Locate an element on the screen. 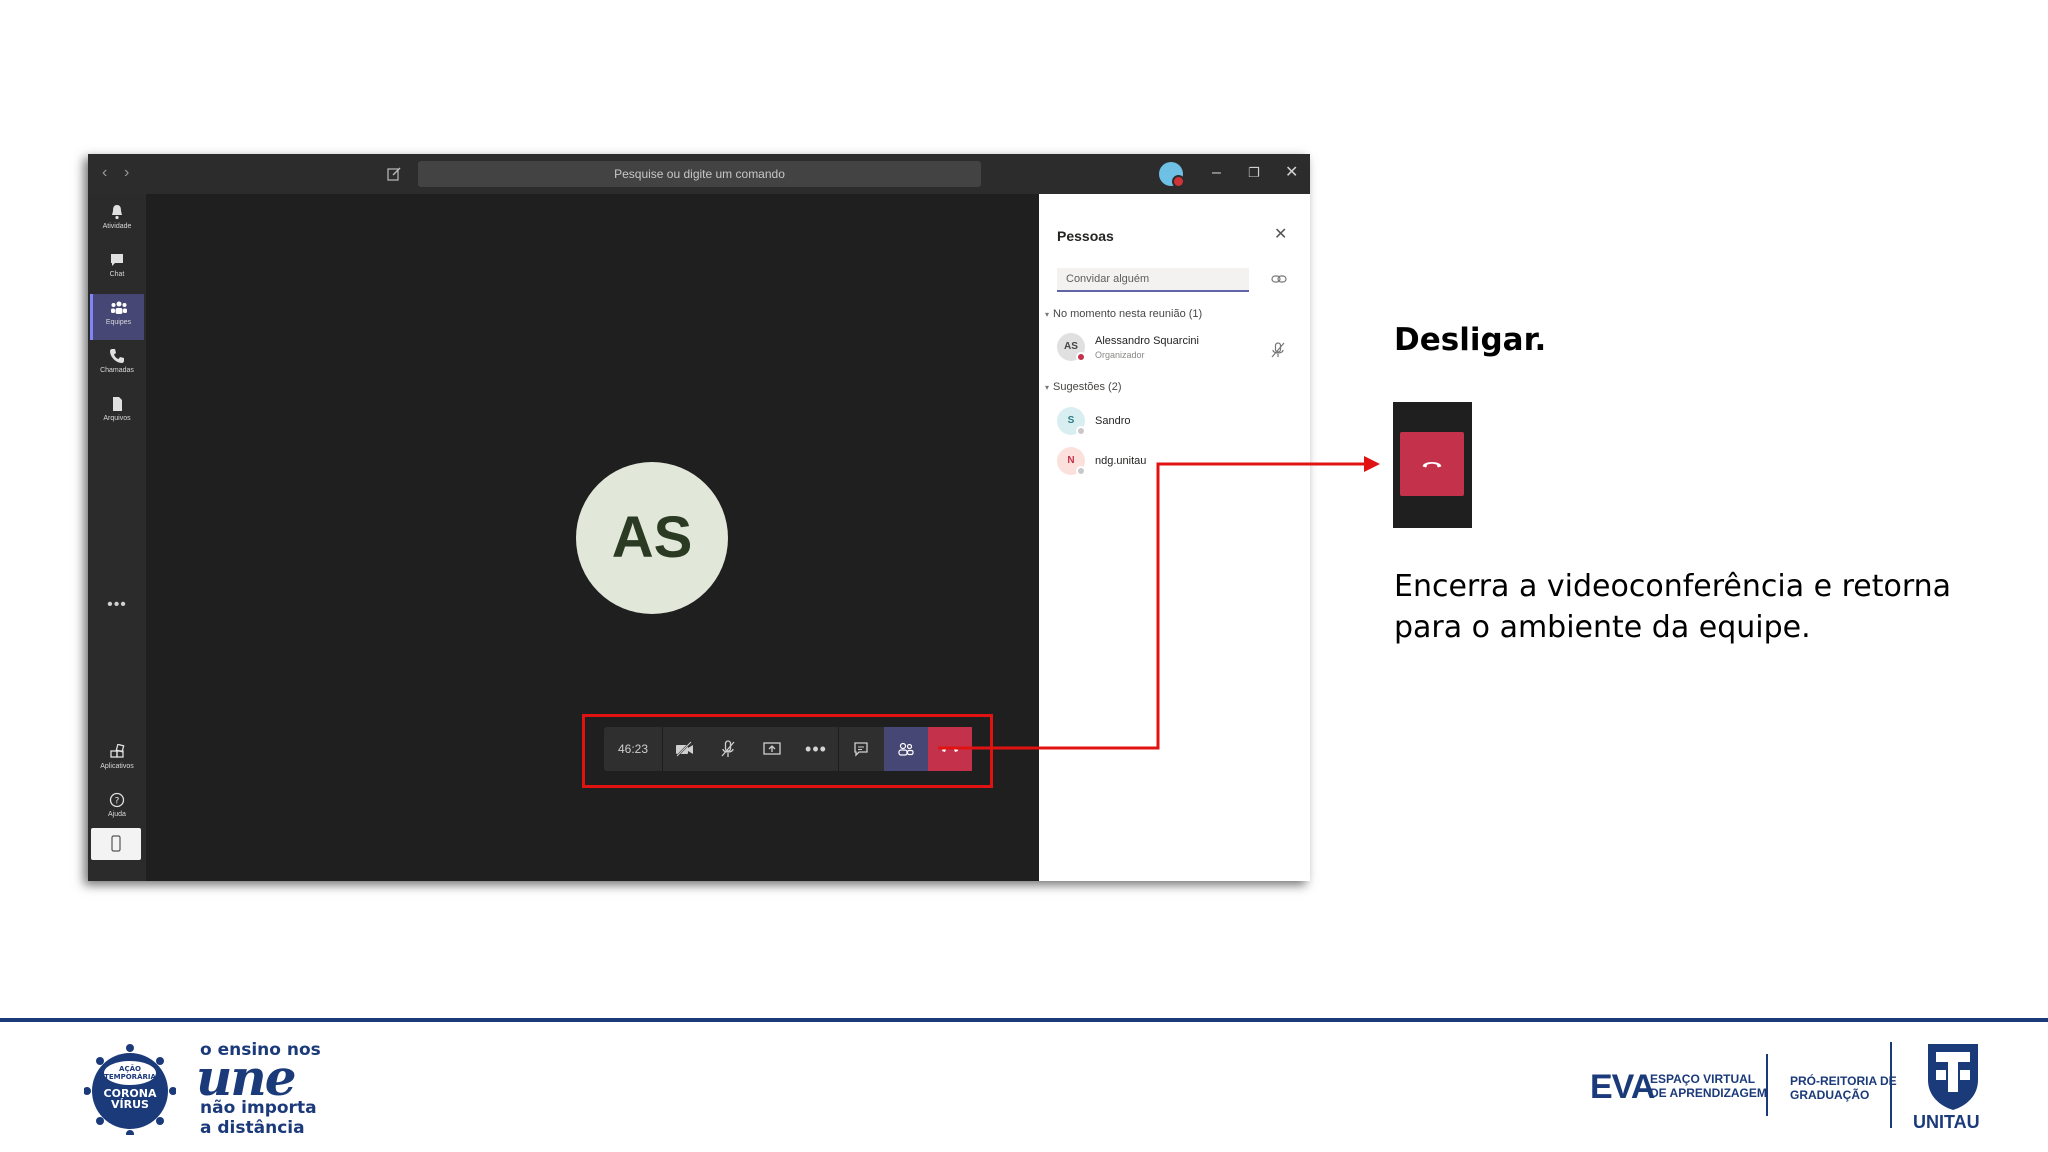 This screenshot has width=2048, height=1152. participant-role: Organizador is located at coordinates (1120, 355).